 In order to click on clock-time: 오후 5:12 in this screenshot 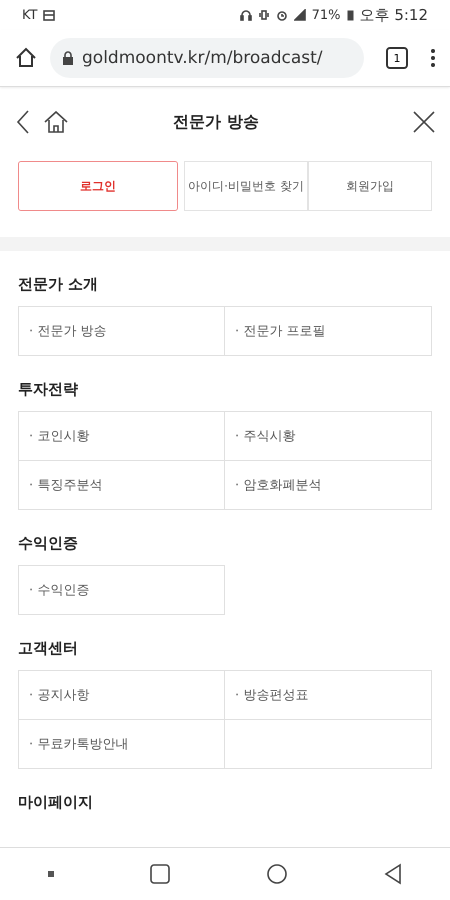, I will do `click(394, 15)`.